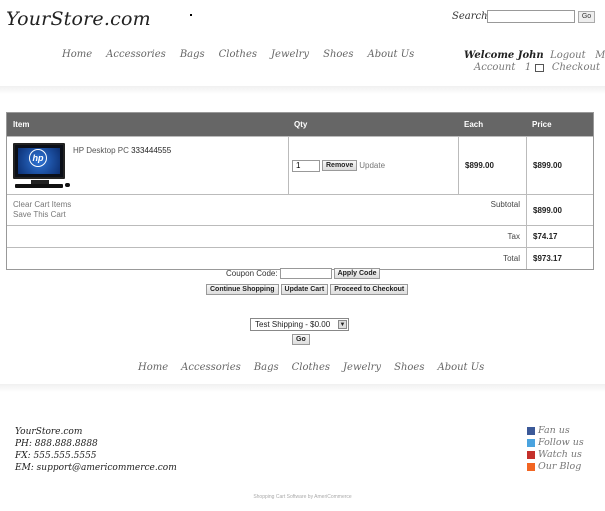 This screenshot has height=511, width=605. What do you see at coordinates (540, 67) in the screenshot?
I see `cart-icon` at bounding box center [540, 67].